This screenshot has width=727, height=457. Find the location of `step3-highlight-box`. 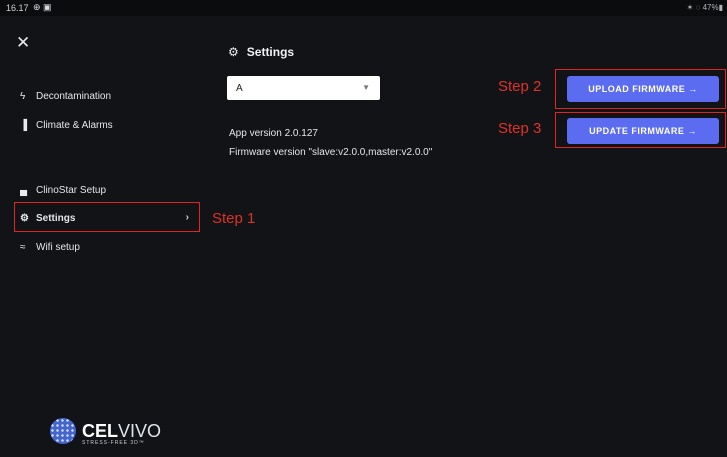

step3-highlight-box is located at coordinates (640, 130).